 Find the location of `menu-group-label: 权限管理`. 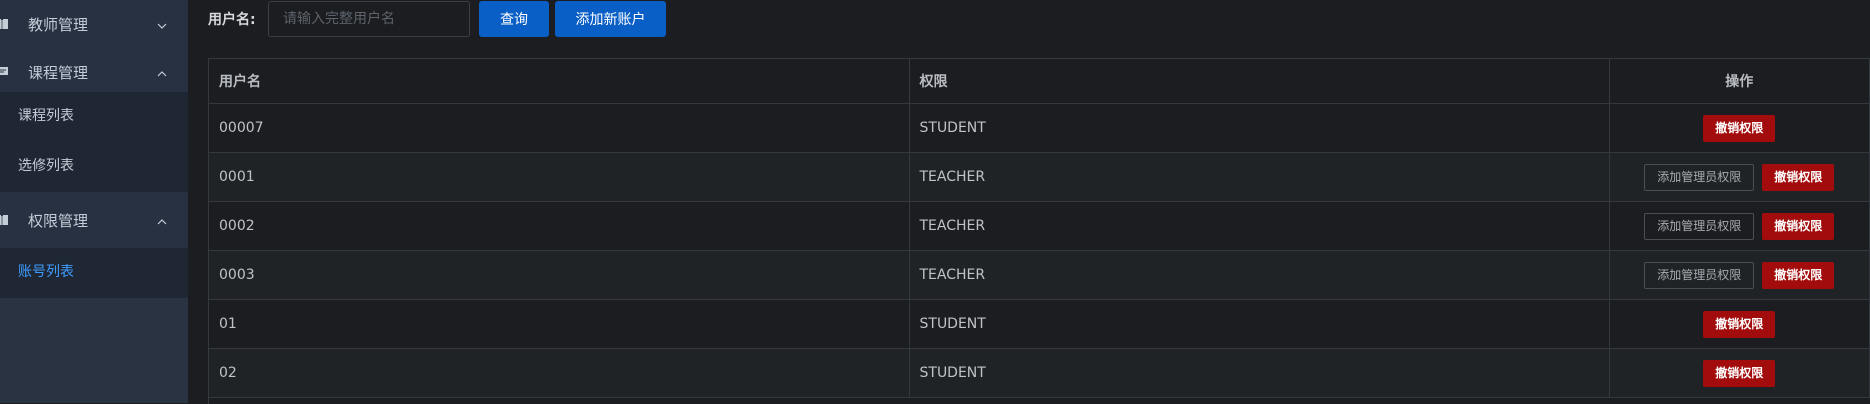

menu-group-label: 权限管理 is located at coordinates (58, 221).